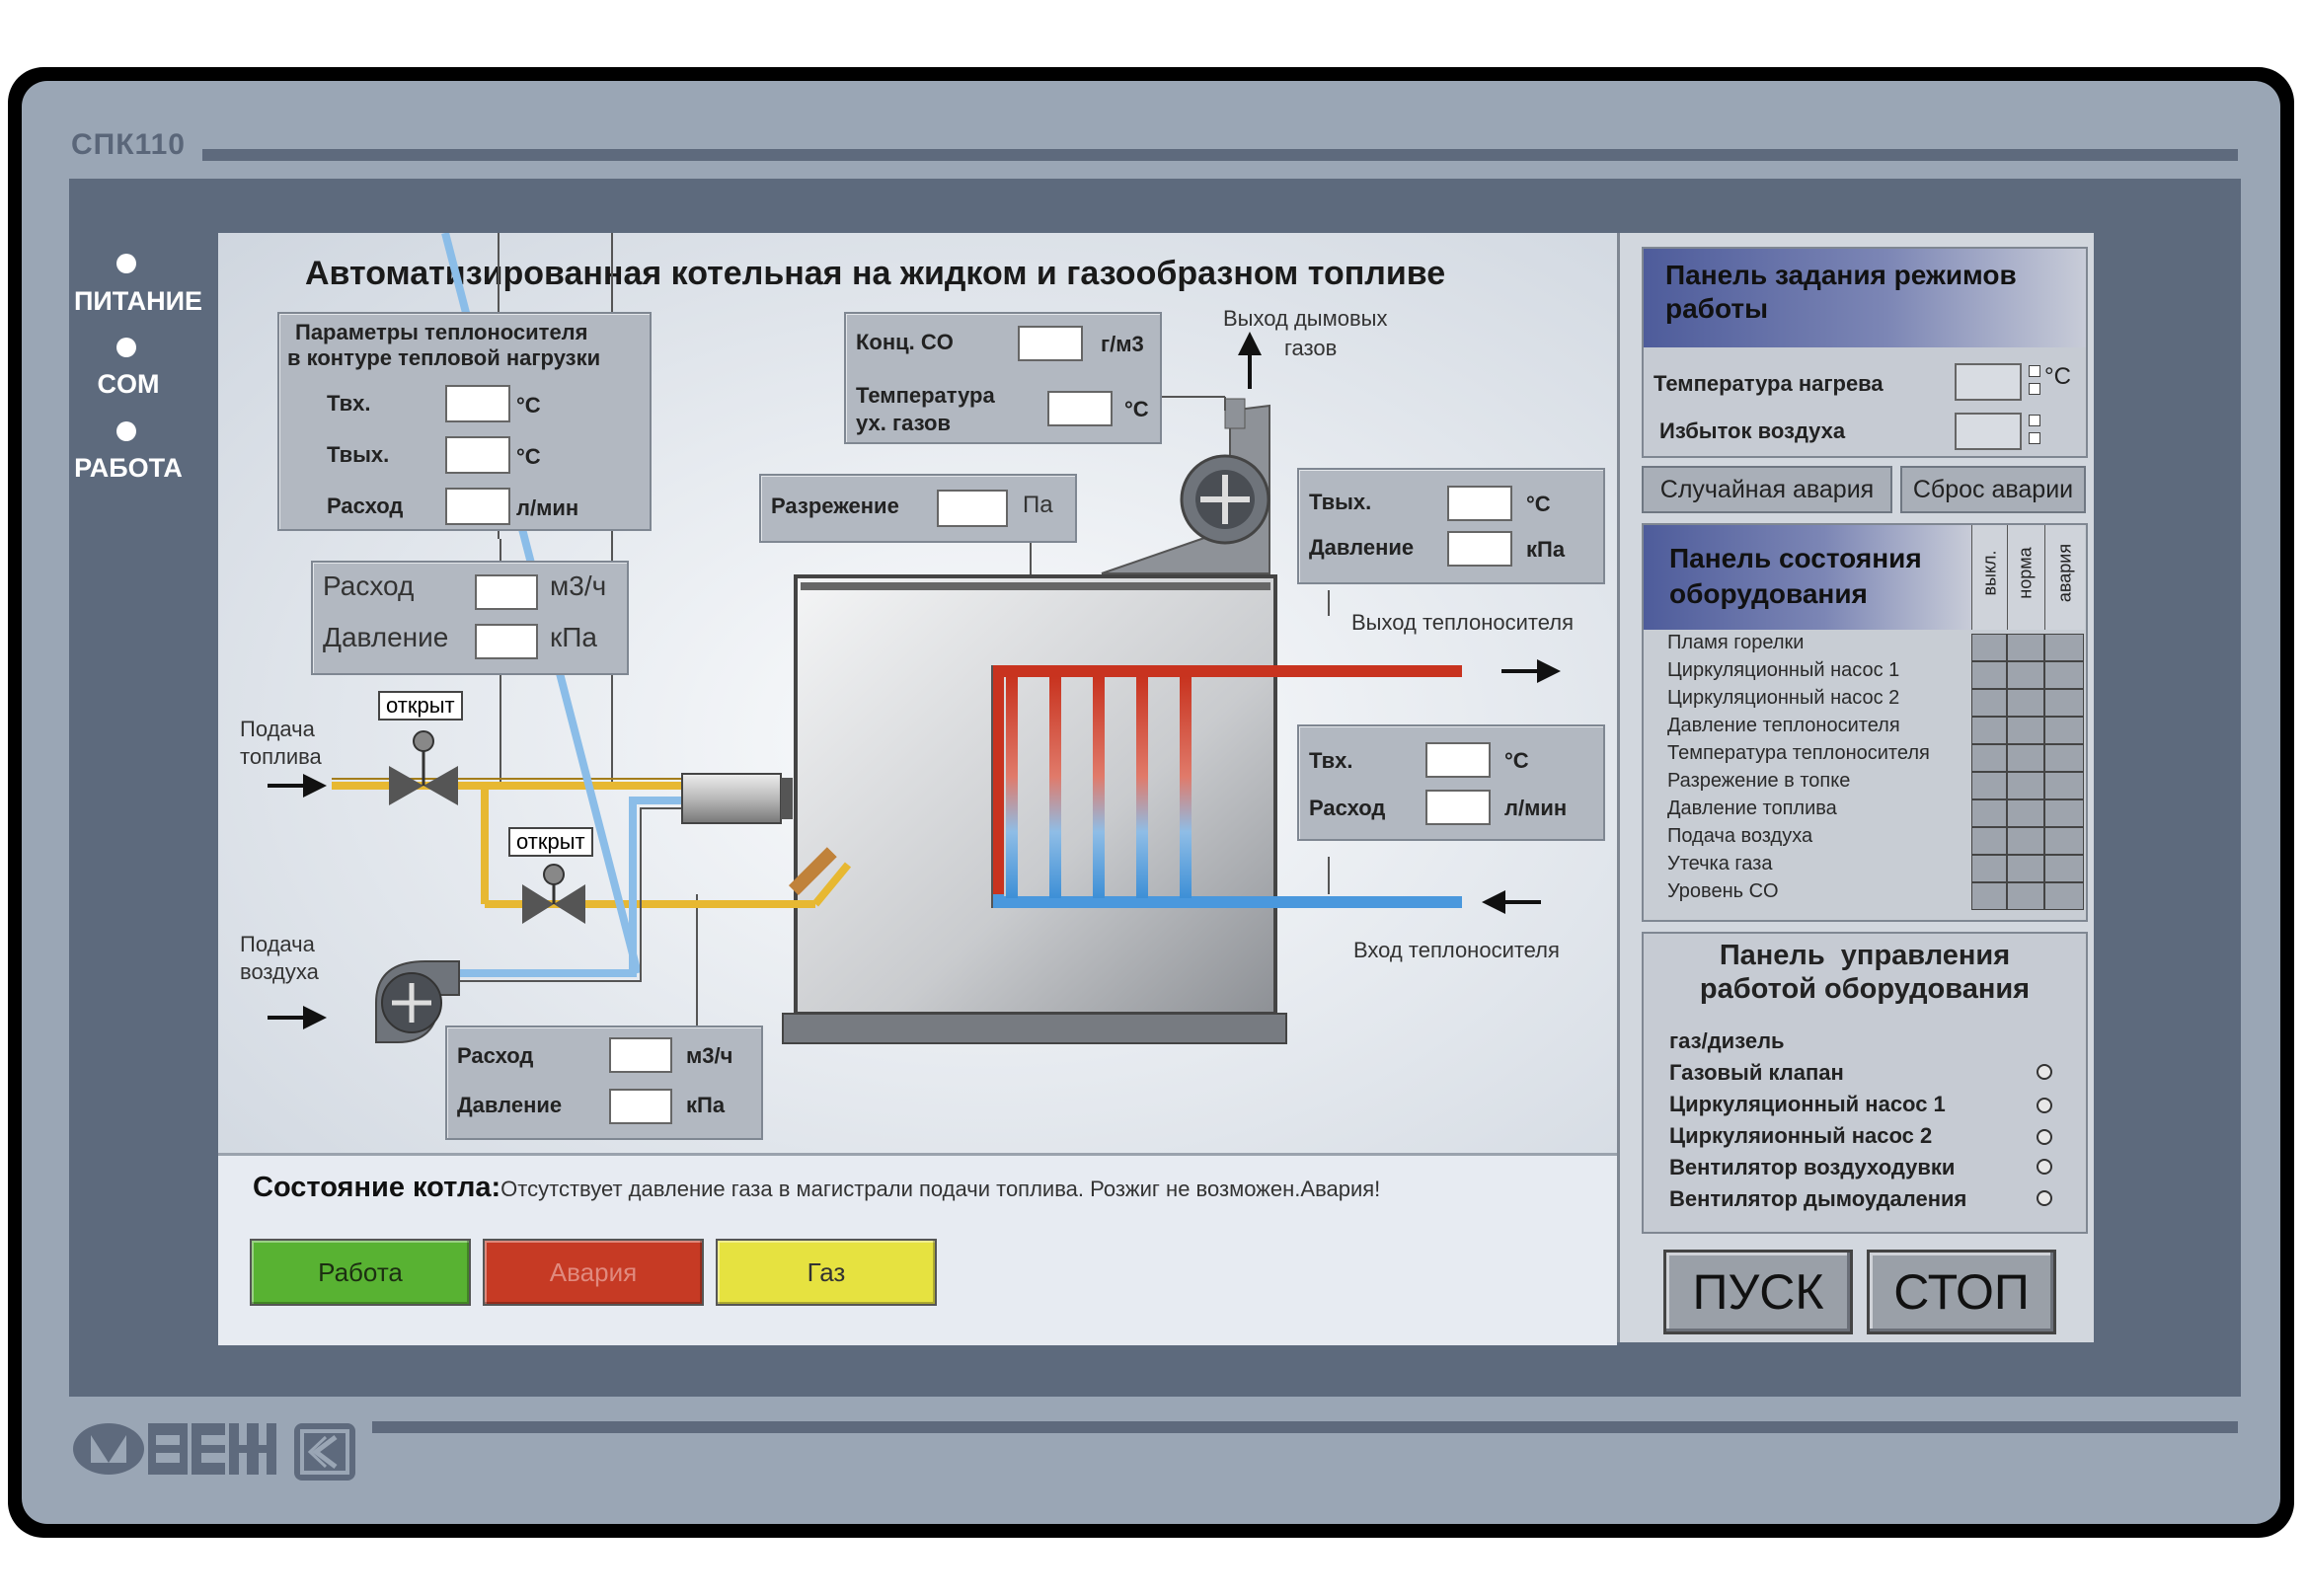 This screenshot has width=2307, height=1596. Describe the element at coordinates (1818, 1198) in the screenshot. I see `exhaust-fan-label: Вентилятор дымоудаления` at that location.